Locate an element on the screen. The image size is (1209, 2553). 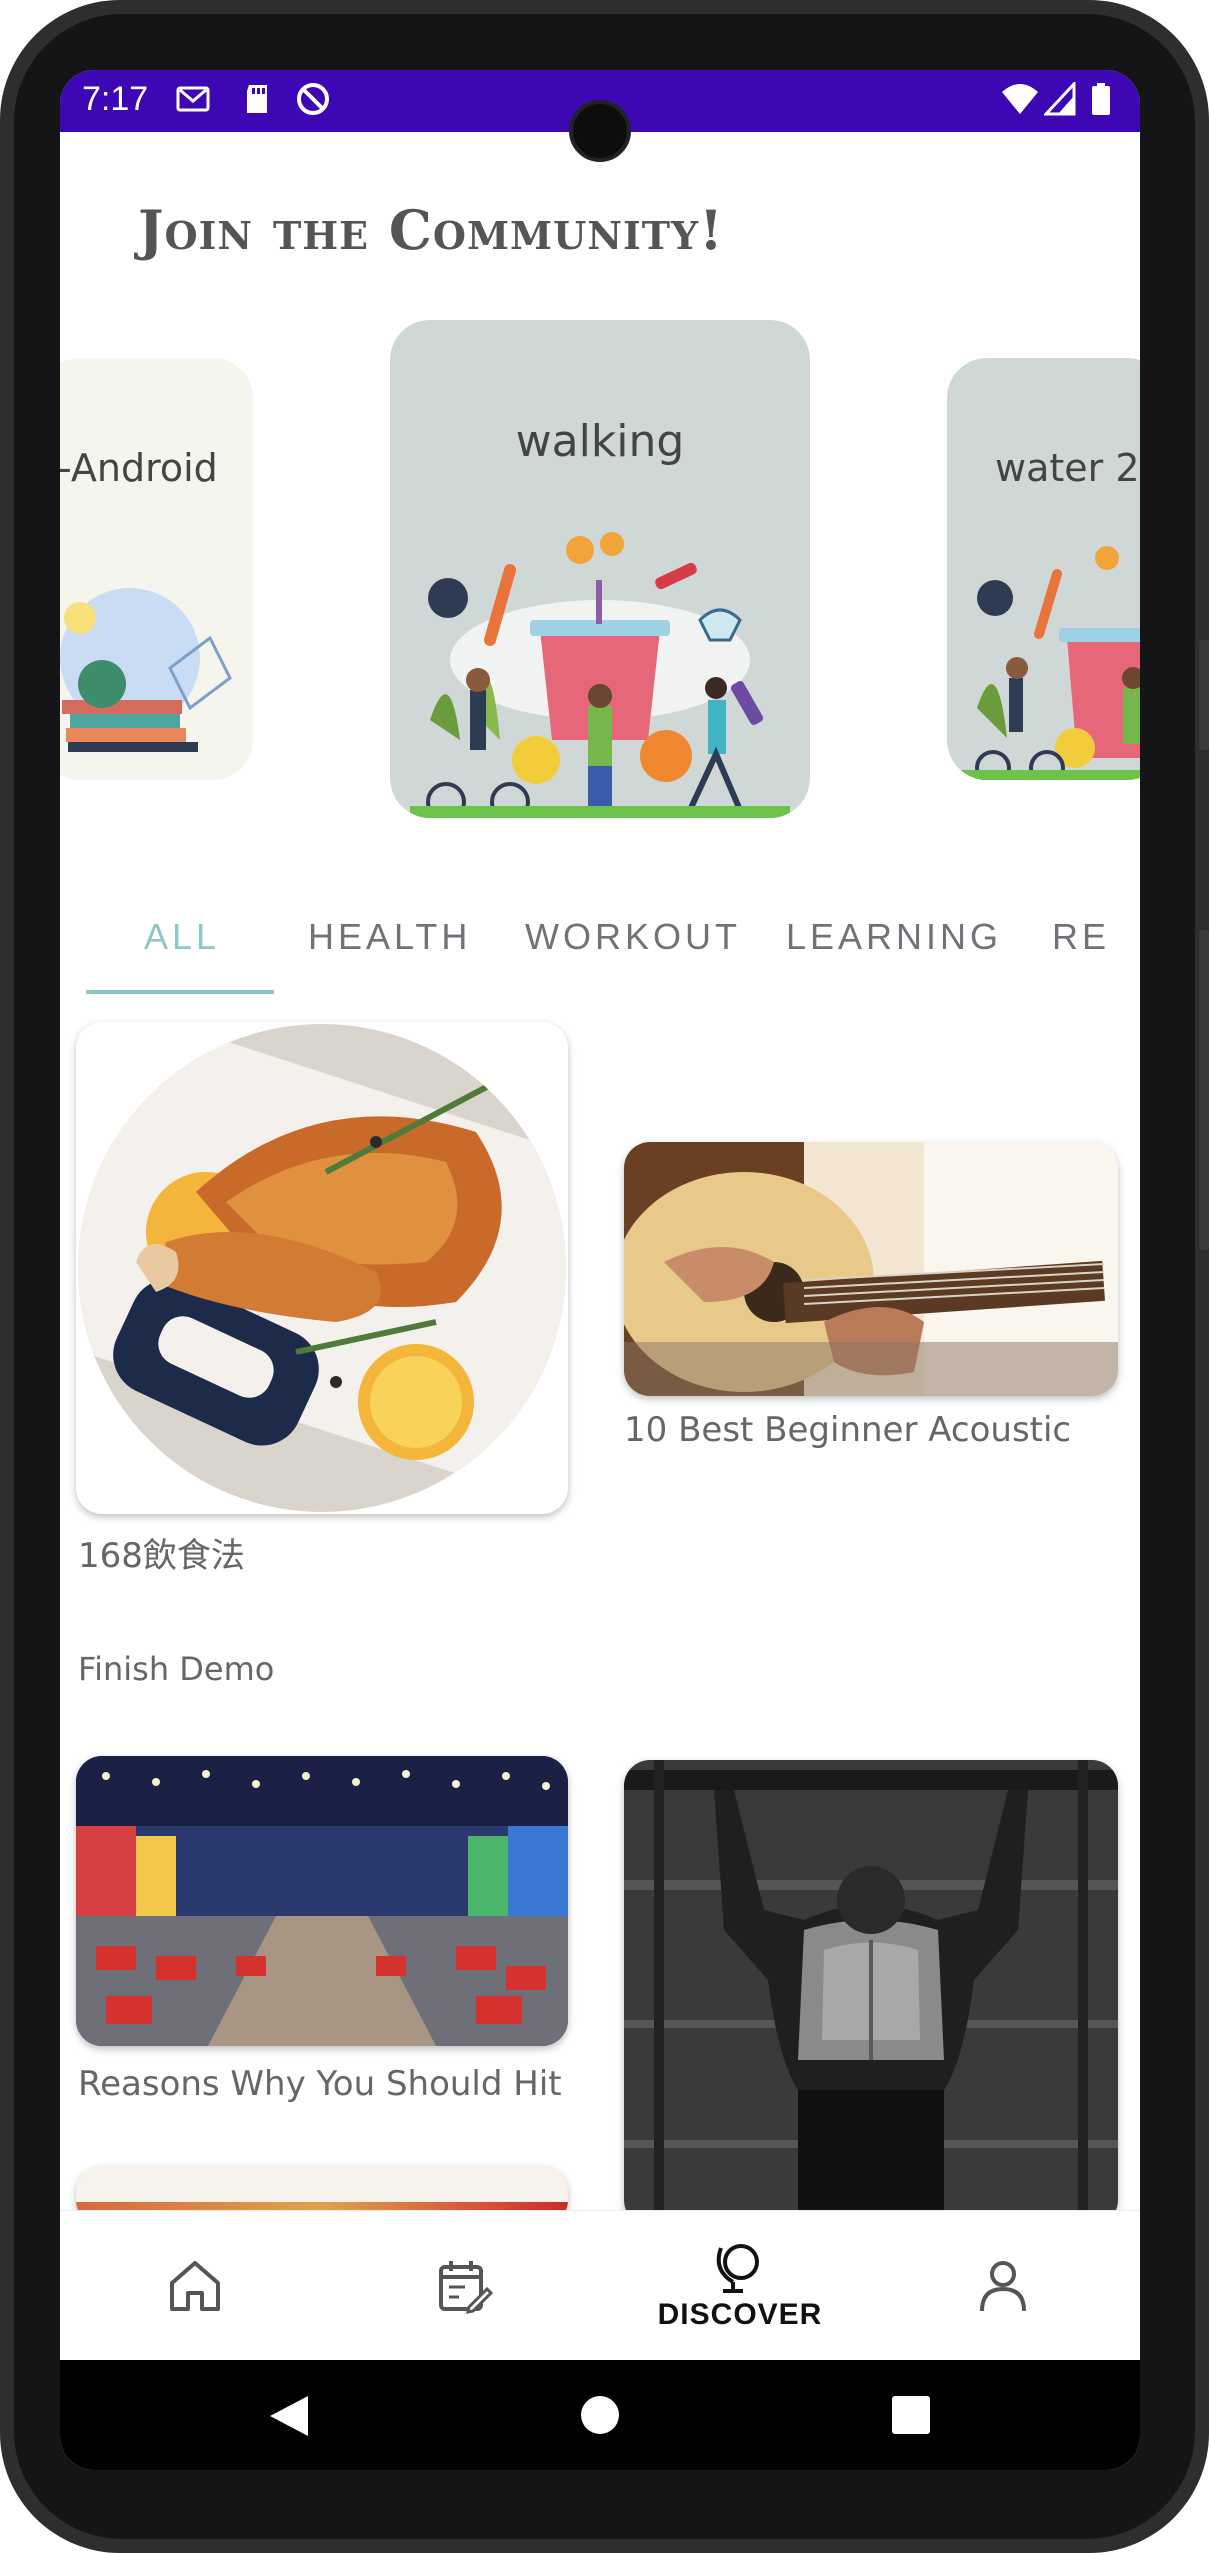
tab-health: HEALTH is located at coordinates (389, 937).